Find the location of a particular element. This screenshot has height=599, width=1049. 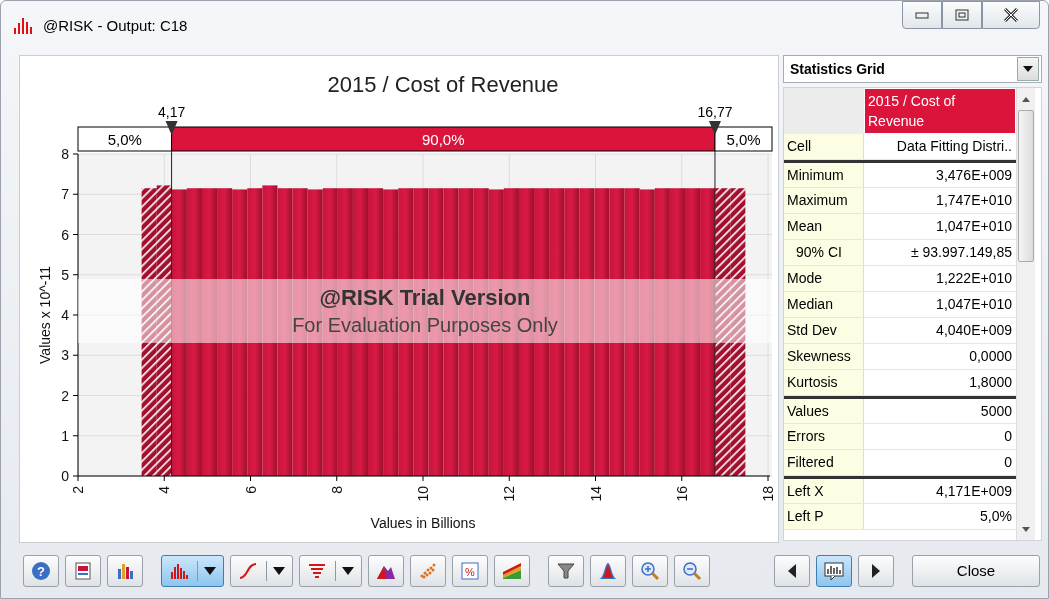

column-header: 2015 / Cost of Revenue is located at coordinates (940, 111).